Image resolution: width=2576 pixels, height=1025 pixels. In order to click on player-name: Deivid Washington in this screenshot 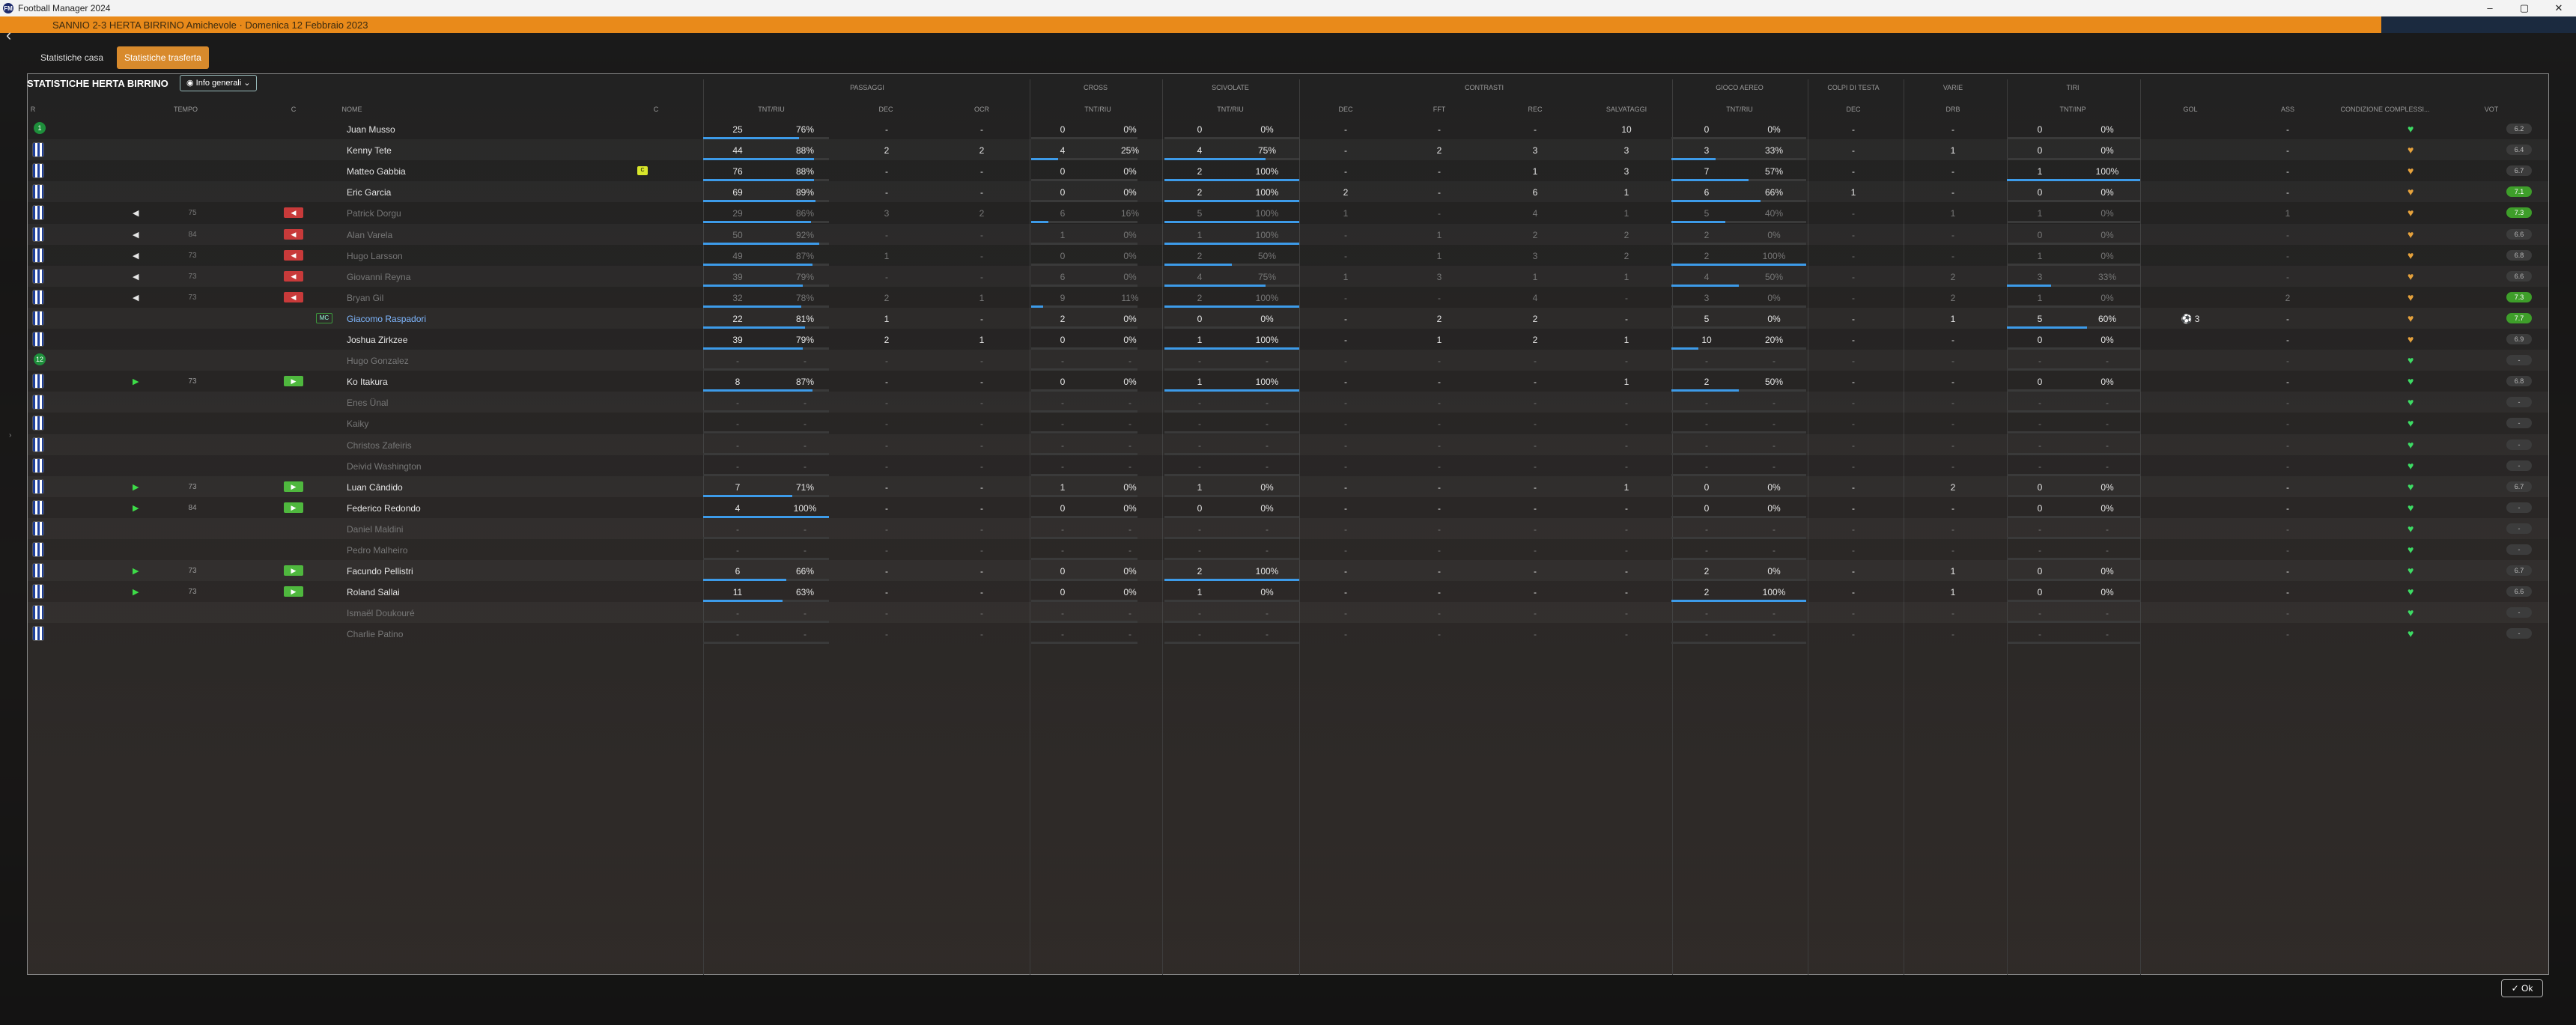, I will do `click(384, 467)`.